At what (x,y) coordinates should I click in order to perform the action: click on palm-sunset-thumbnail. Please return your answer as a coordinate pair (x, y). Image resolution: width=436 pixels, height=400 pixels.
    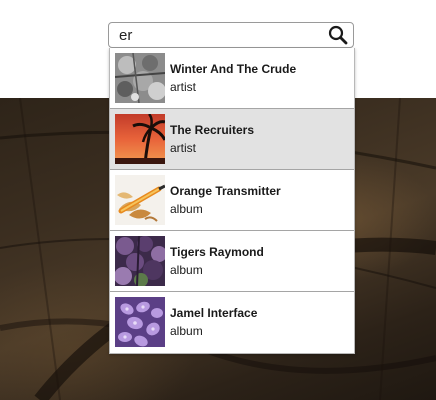
    Looking at the image, I should click on (140, 139).